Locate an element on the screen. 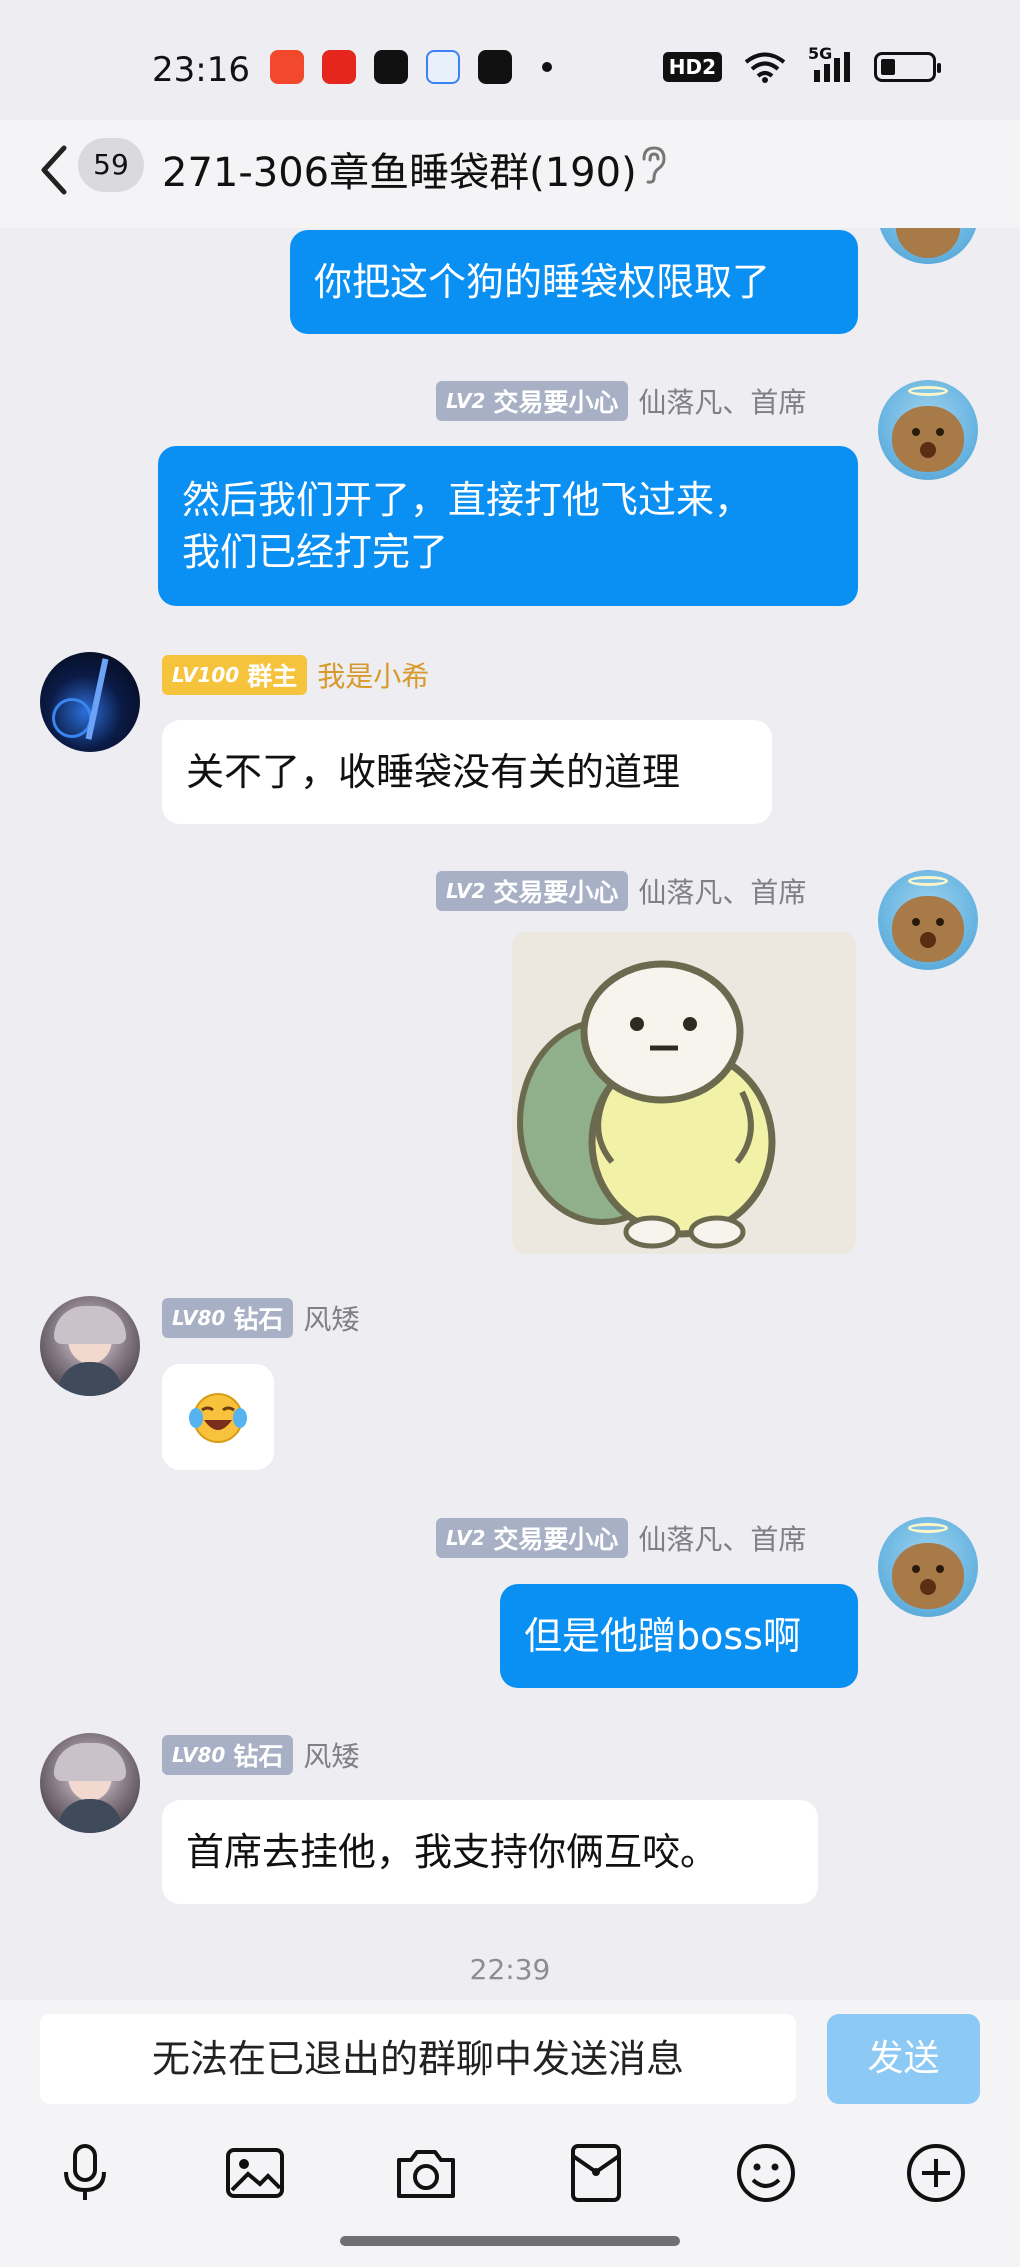 The image size is (1020, 2267). message-bubble: 关不了，收睡袋没有关的道理 is located at coordinates (467, 772).